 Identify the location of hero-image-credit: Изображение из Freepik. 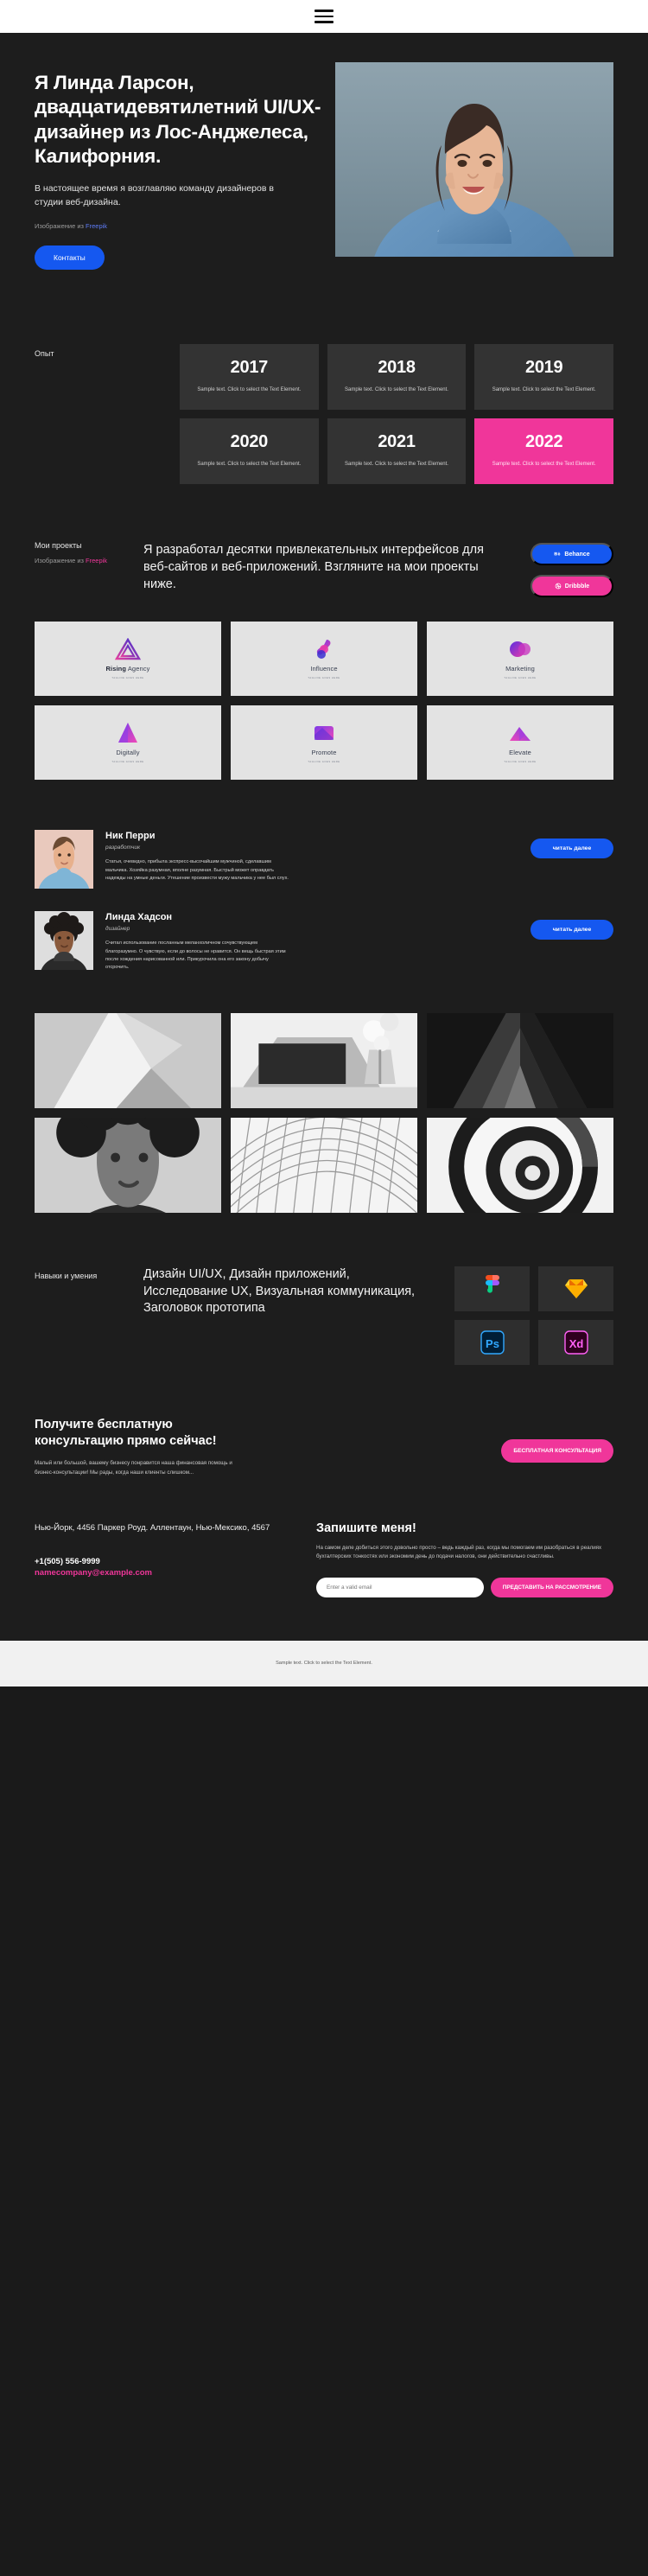
(179, 226).